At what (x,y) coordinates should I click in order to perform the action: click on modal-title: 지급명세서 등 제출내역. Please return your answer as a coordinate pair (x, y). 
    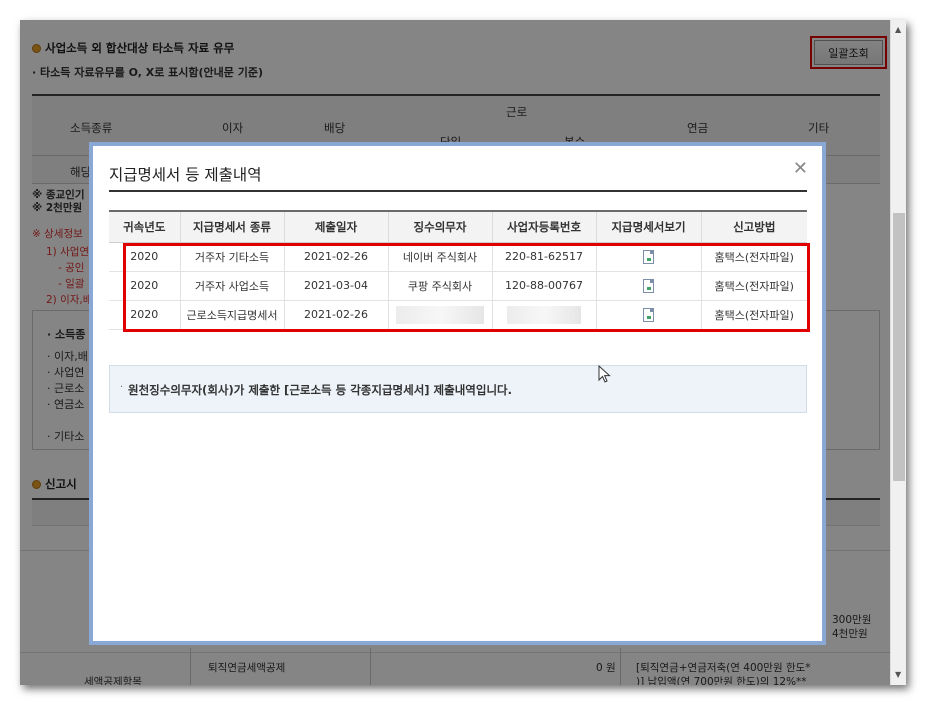
    Looking at the image, I should click on (185, 175).